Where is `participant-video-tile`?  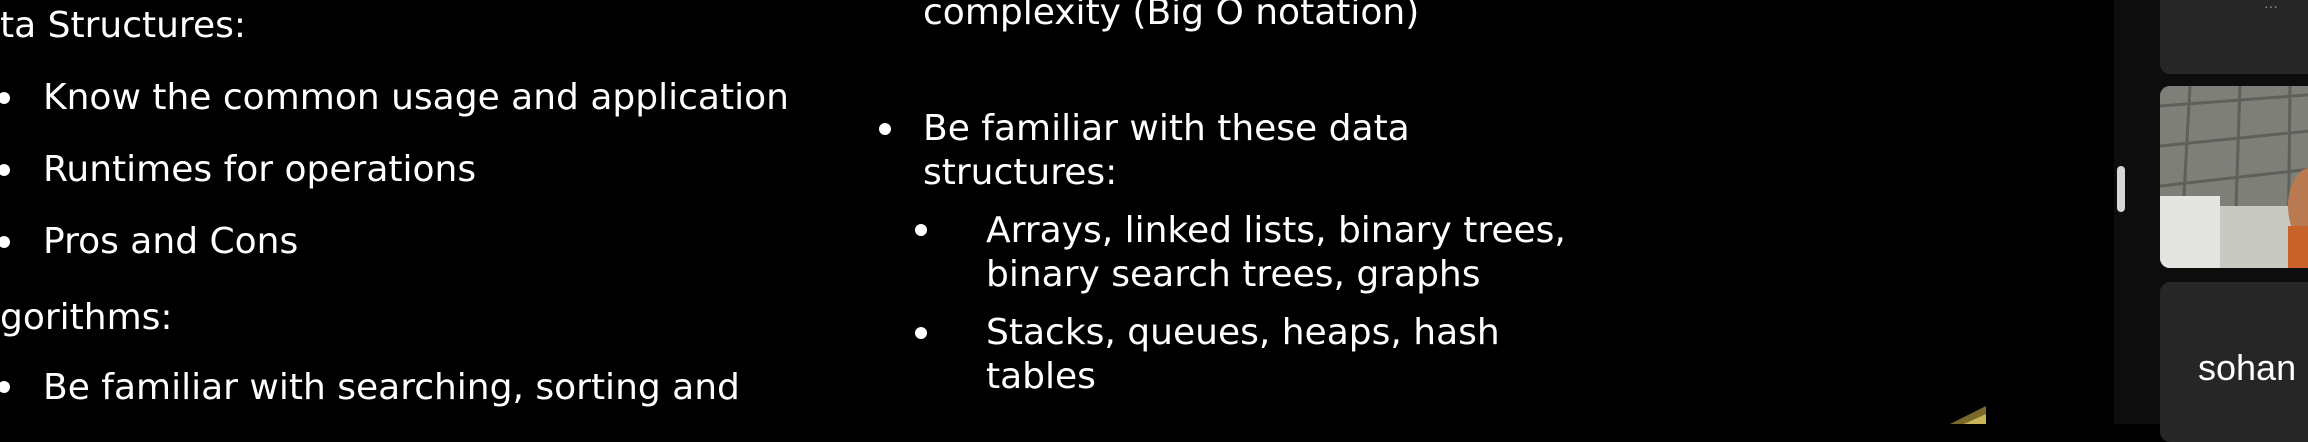 participant-video-tile is located at coordinates (2234, 177).